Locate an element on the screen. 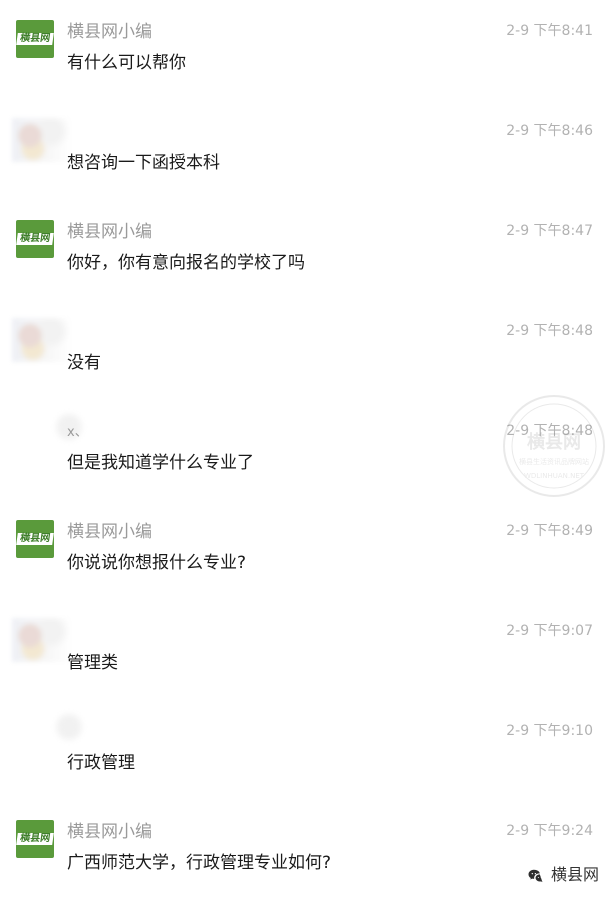 The image size is (615, 901). sender-name: x、 is located at coordinates (77, 432).